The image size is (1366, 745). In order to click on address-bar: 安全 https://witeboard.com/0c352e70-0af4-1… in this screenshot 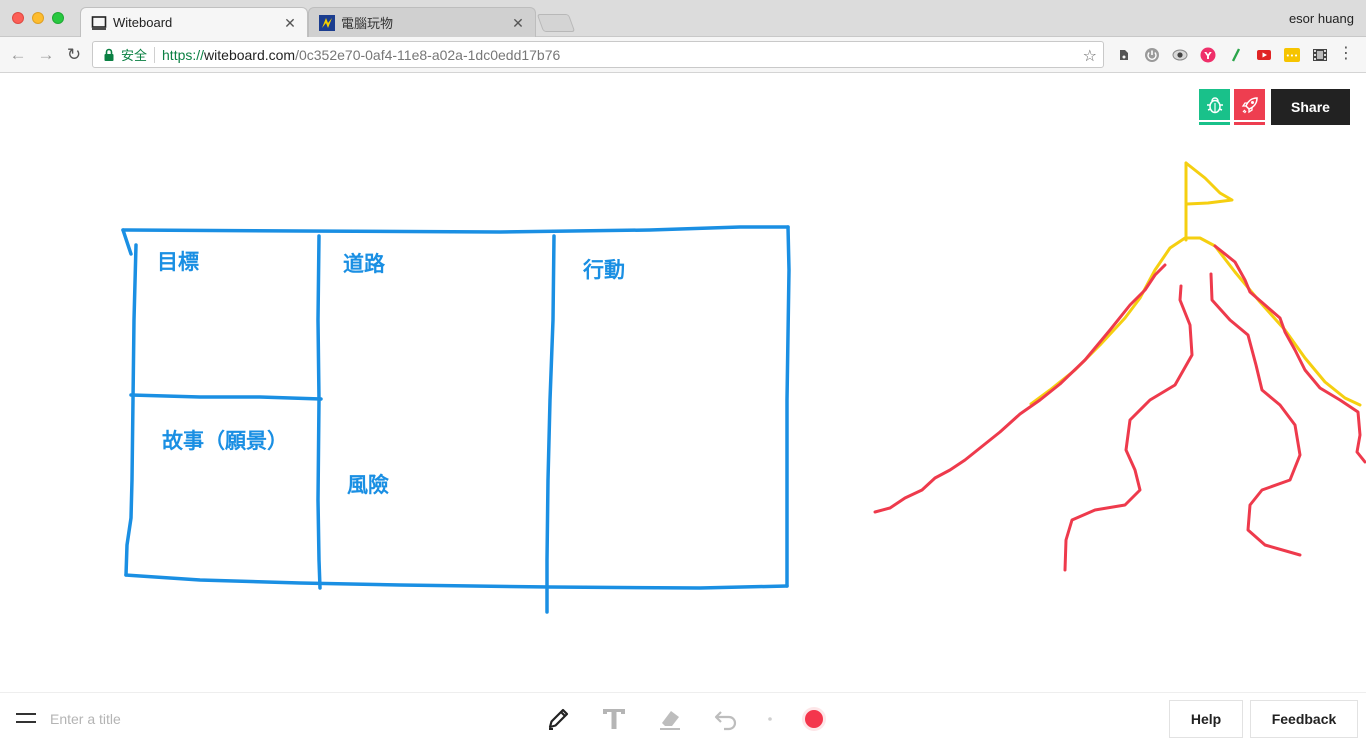, I will do `click(598, 54)`.